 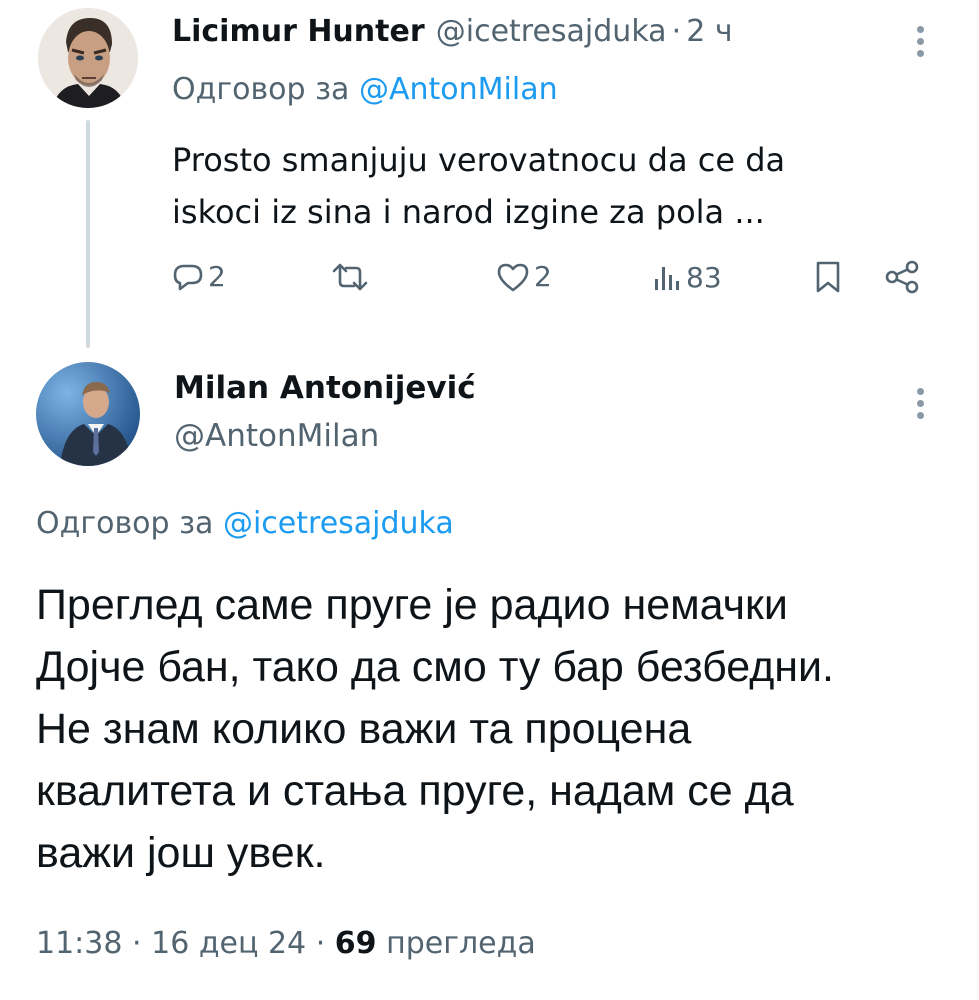 I want to click on reply-tweet-header: Licimur Hunter @icetresajduka · 2 ч, so click(x=452, y=31).